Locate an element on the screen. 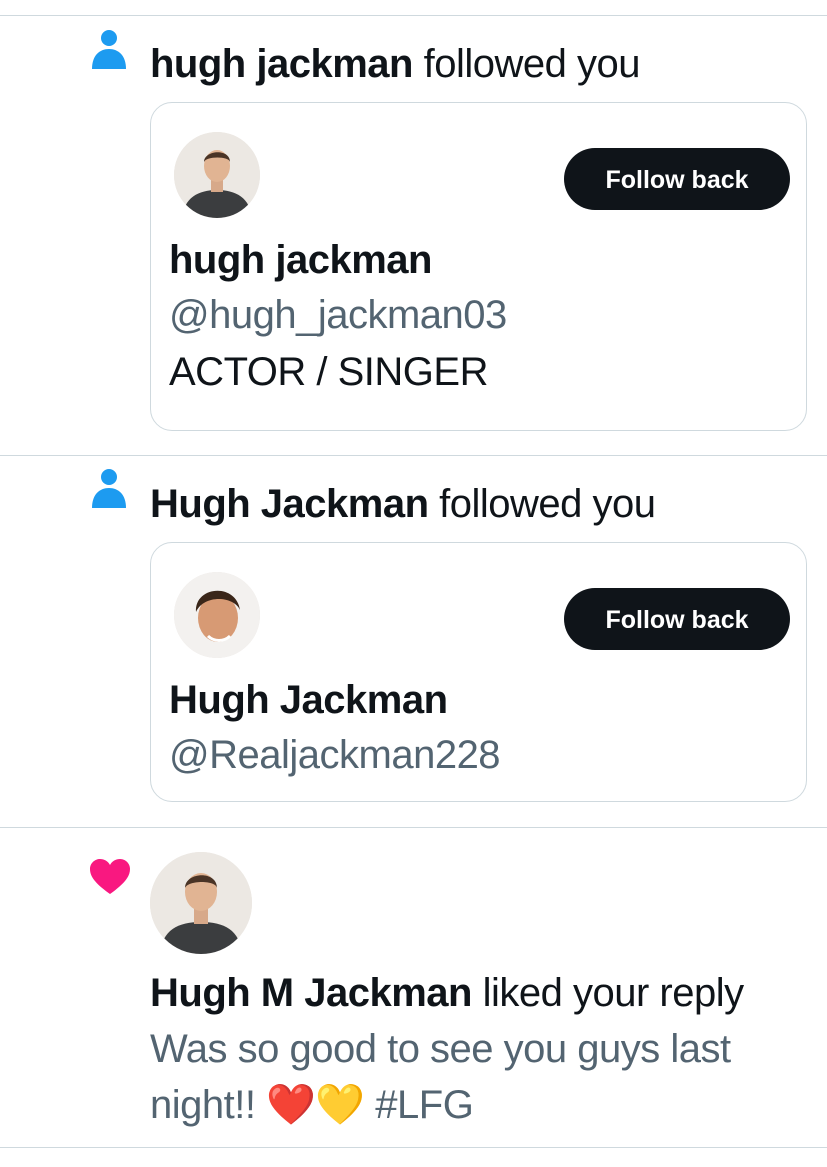  user-handle: @Realjackman228 is located at coordinates (335, 755).